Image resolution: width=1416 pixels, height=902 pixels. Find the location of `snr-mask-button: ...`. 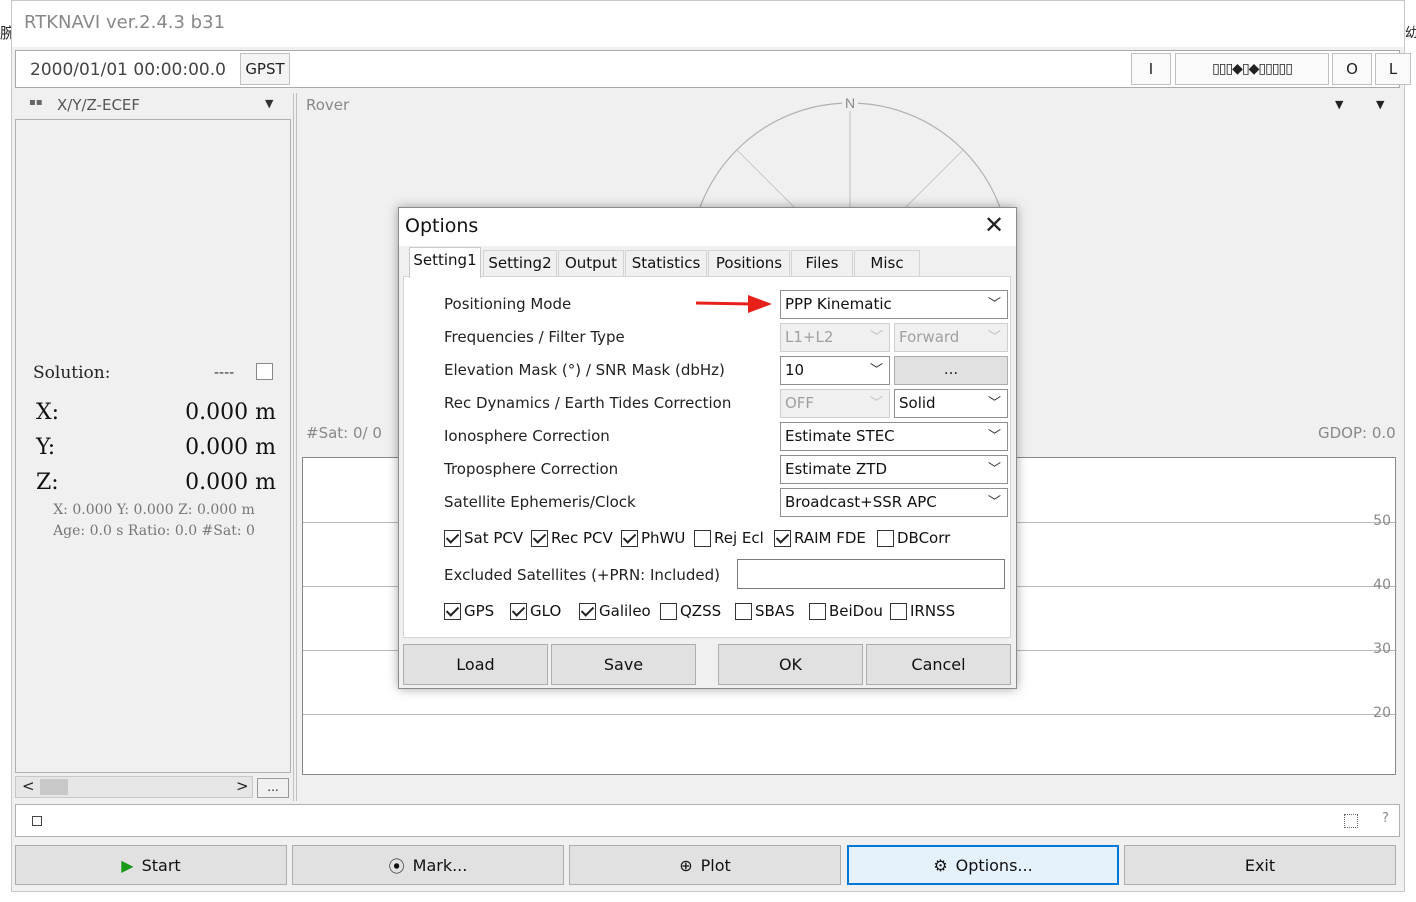

snr-mask-button: ... is located at coordinates (951, 370).